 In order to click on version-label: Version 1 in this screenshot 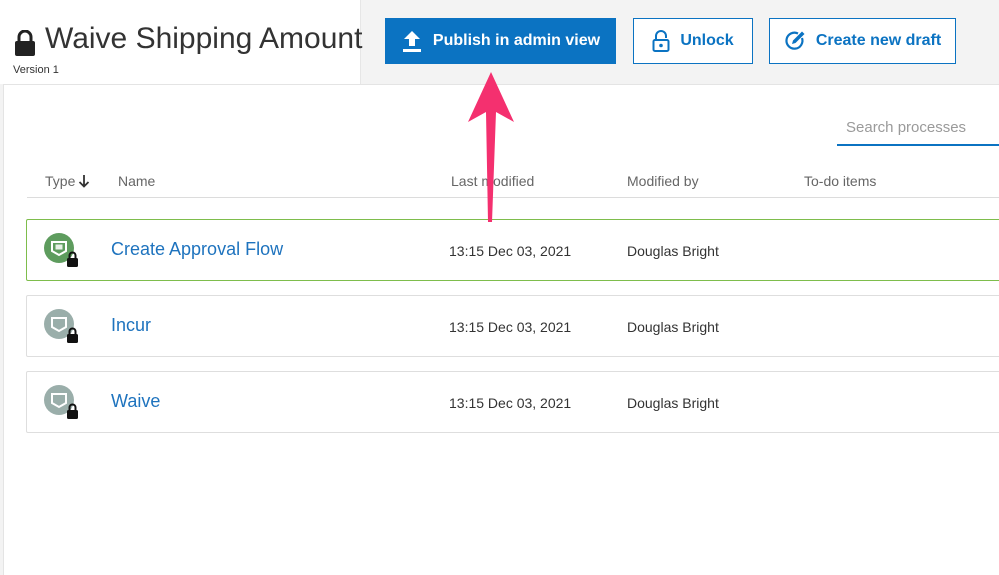, I will do `click(36, 70)`.